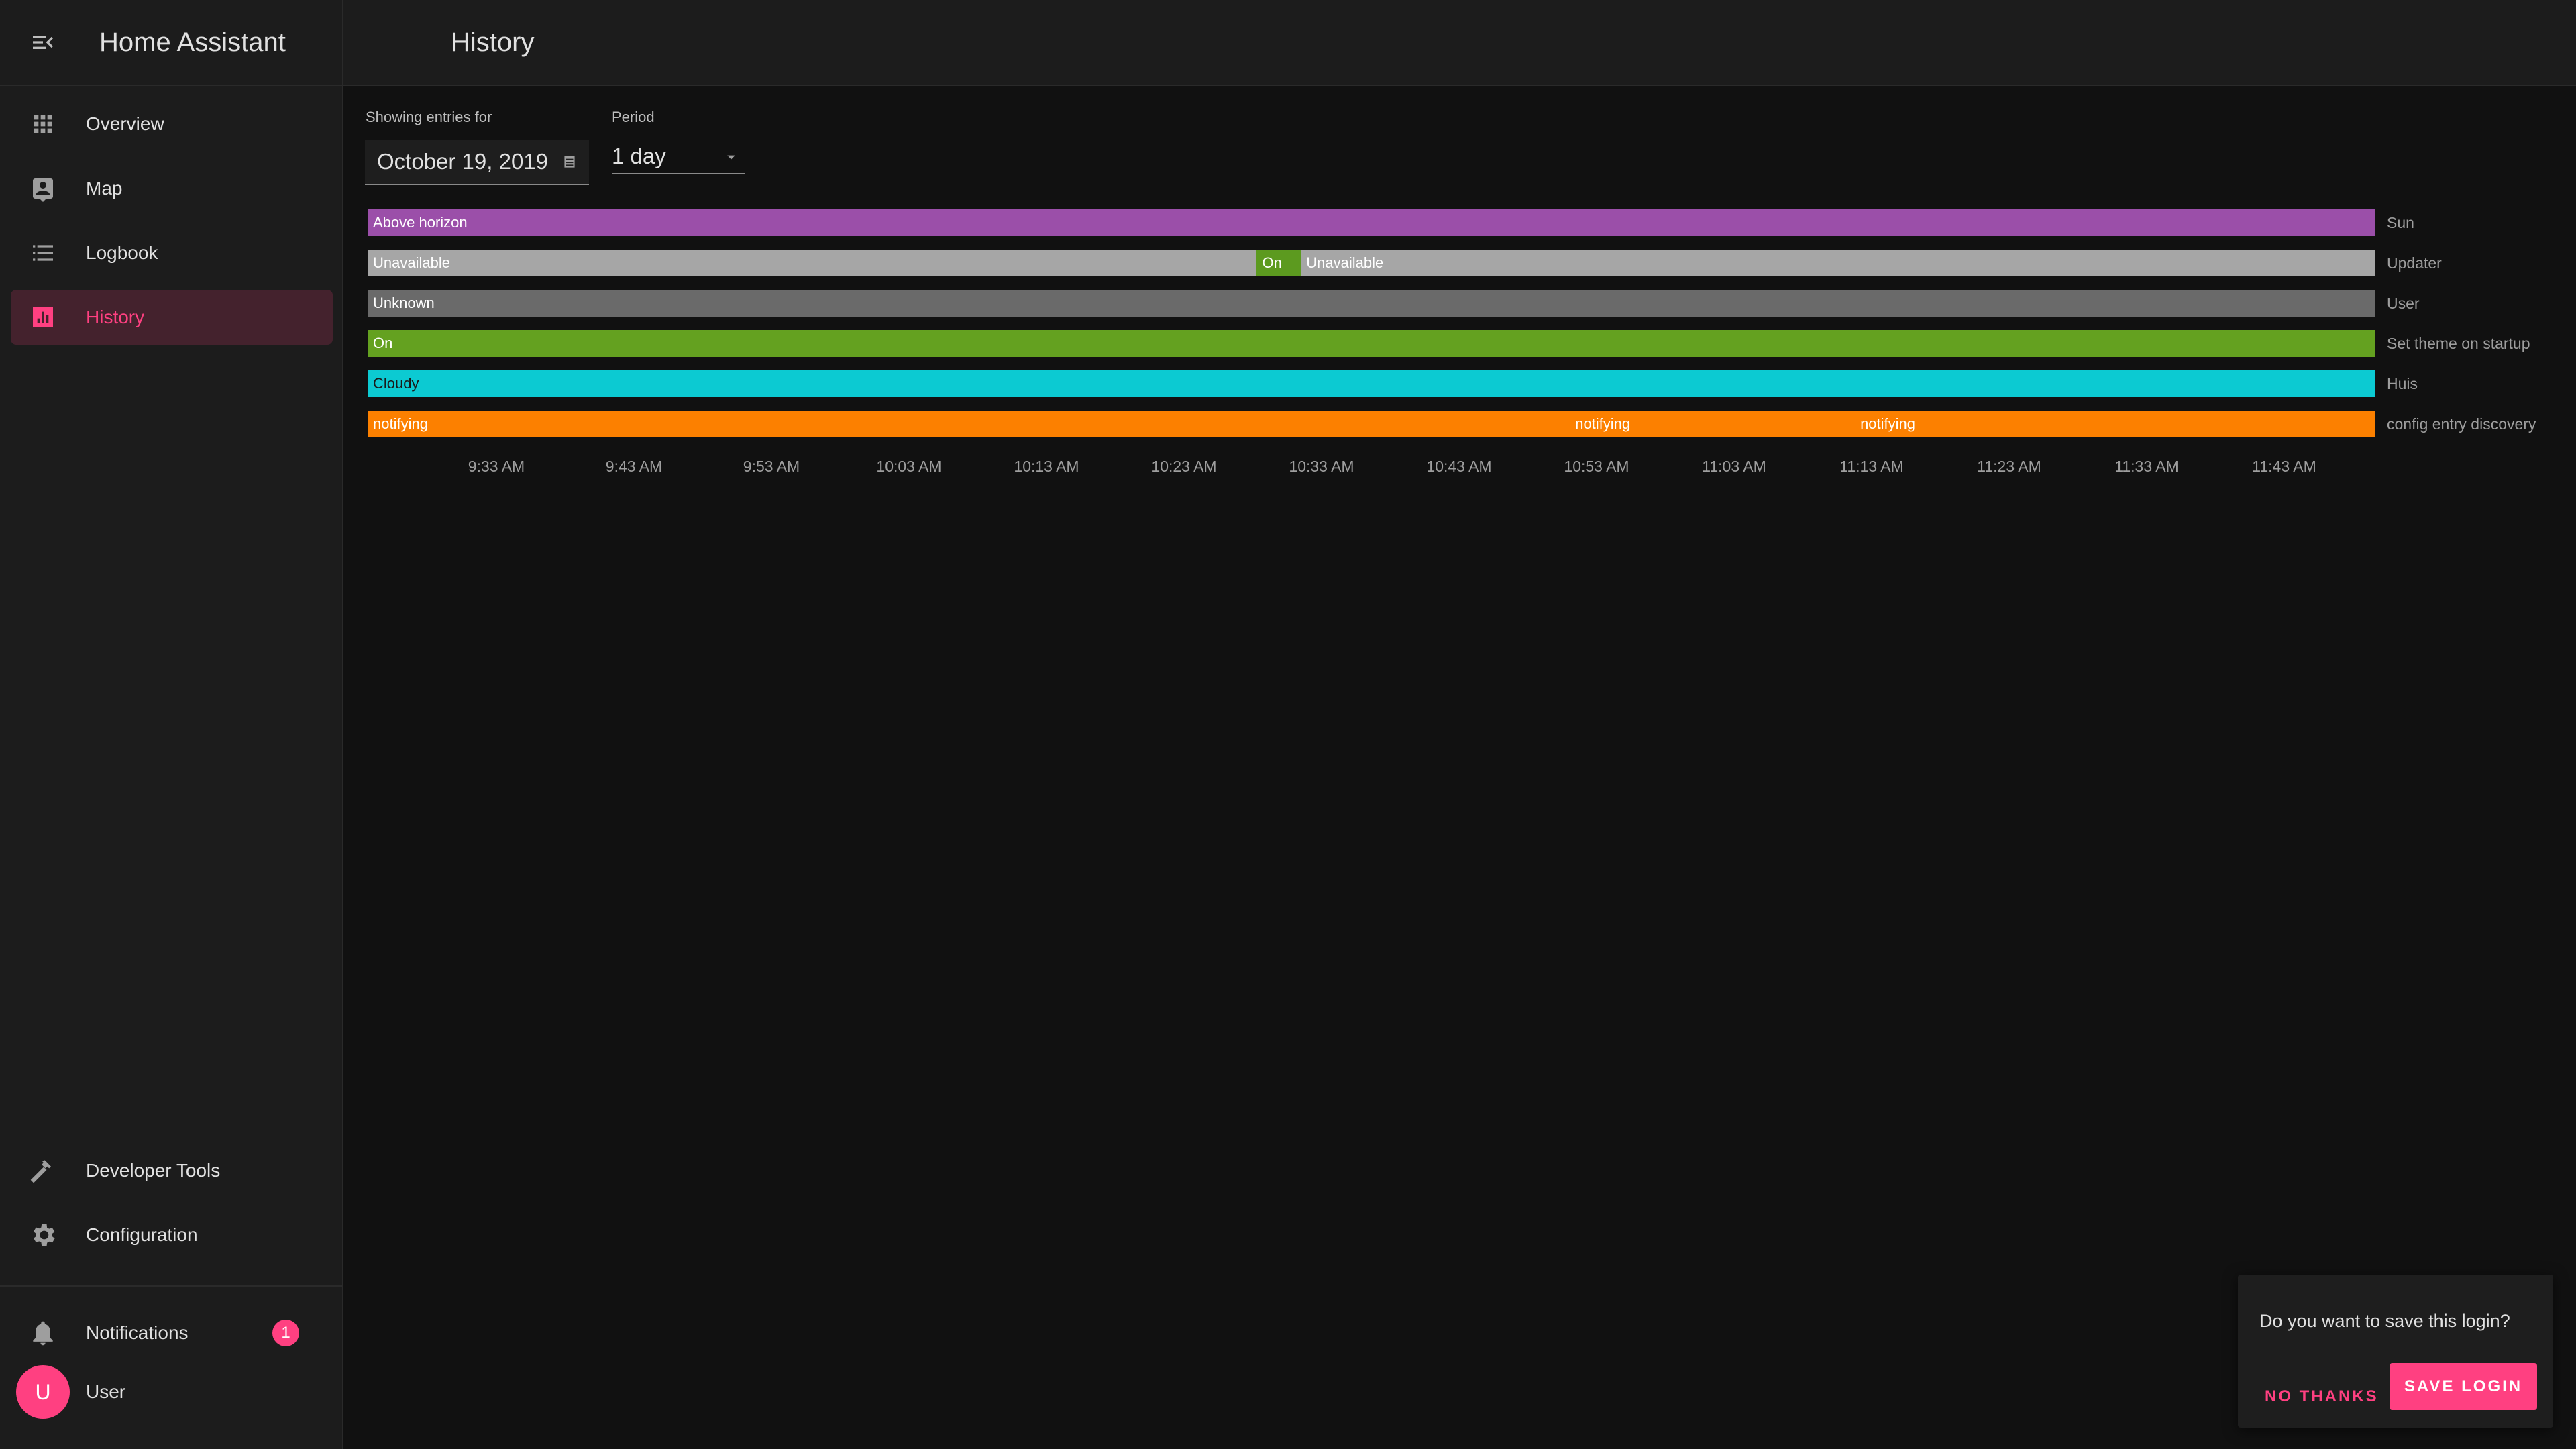 This screenshot has height=1449, width=2576. What do you see at coordinates (429, 117) in the screenshot?
I see `date-picker-label: Showing entries for` at bounding box center [429, 117].